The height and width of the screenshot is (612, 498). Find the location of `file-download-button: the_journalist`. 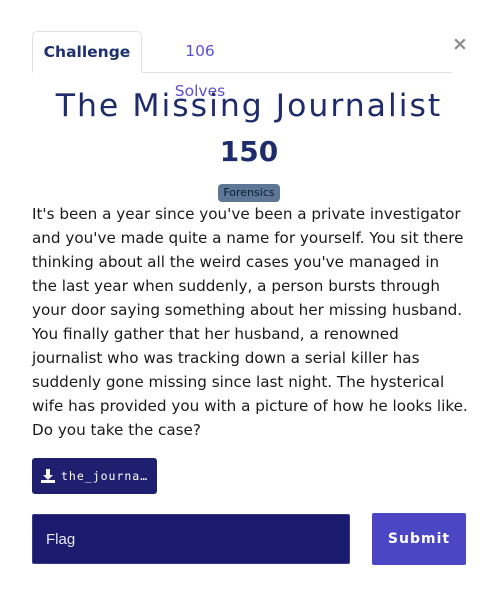

file-download-button: the_journalist is located at coordinates (94, 476).